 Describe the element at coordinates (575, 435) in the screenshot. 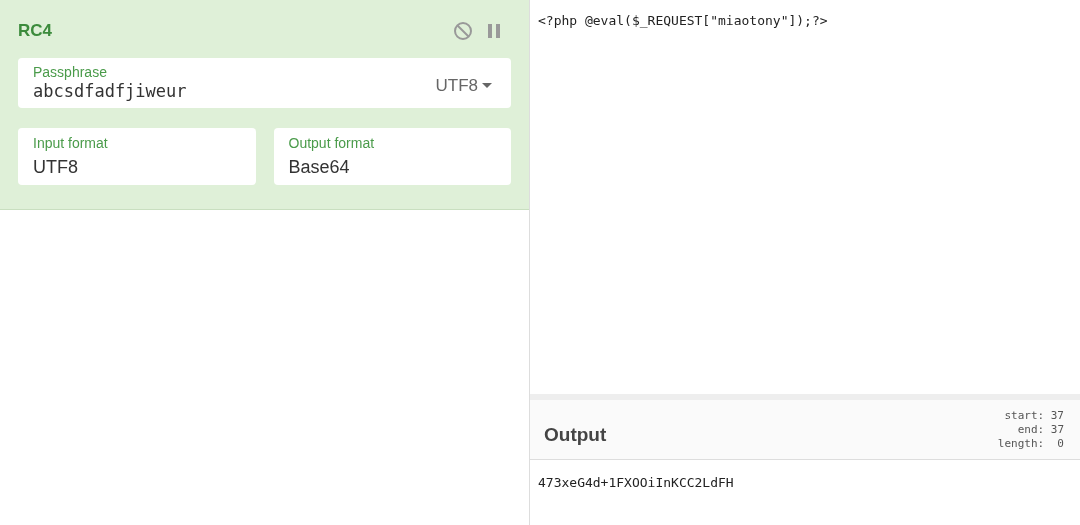

I see `output-title: Output` at that location.